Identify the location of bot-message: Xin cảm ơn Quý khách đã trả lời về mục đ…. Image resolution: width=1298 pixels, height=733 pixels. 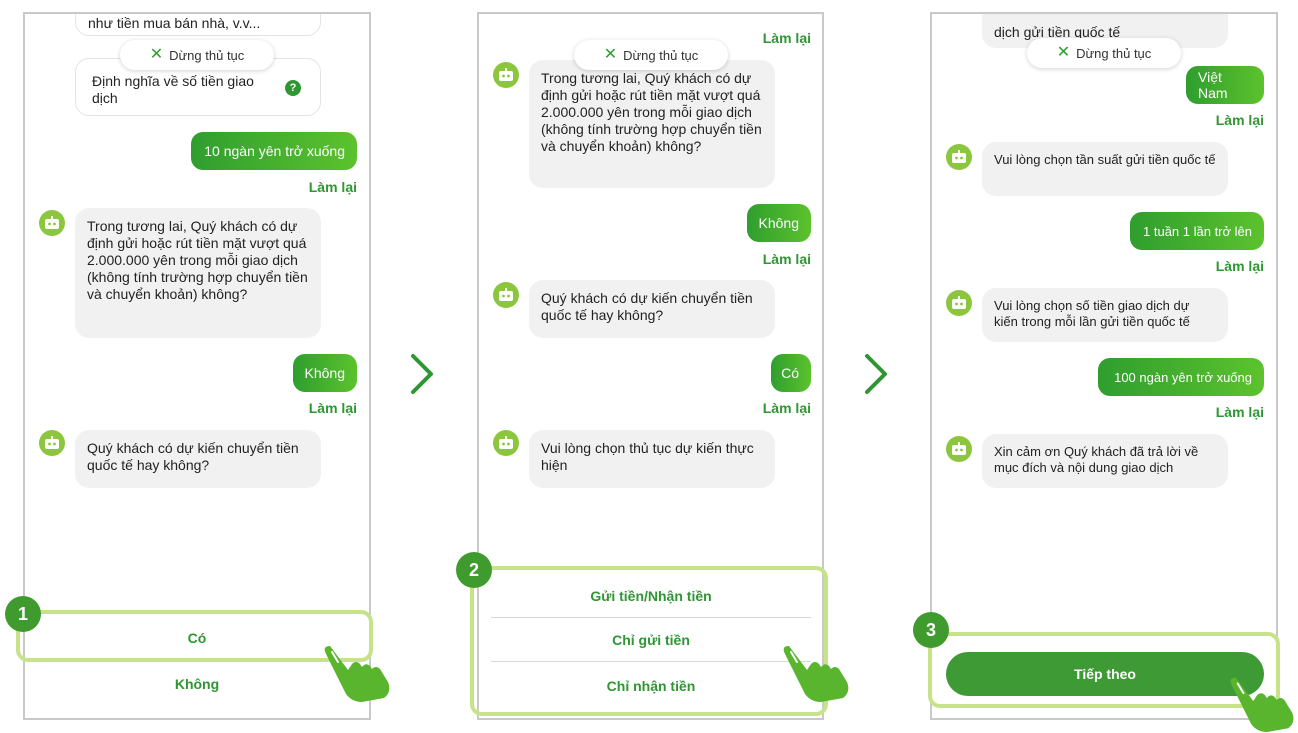
(1105, 461).